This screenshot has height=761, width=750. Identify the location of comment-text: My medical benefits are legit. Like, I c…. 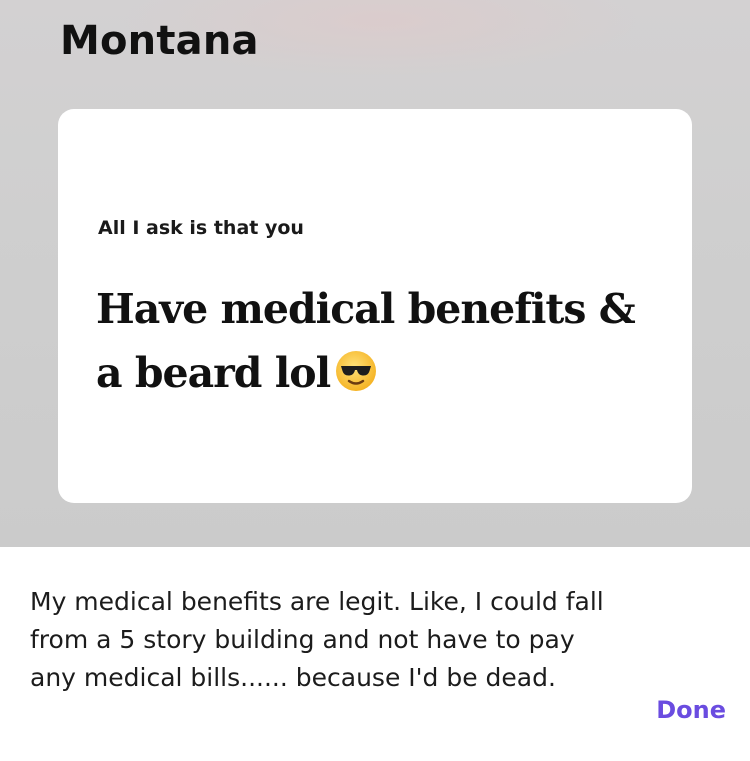
(320, 640).